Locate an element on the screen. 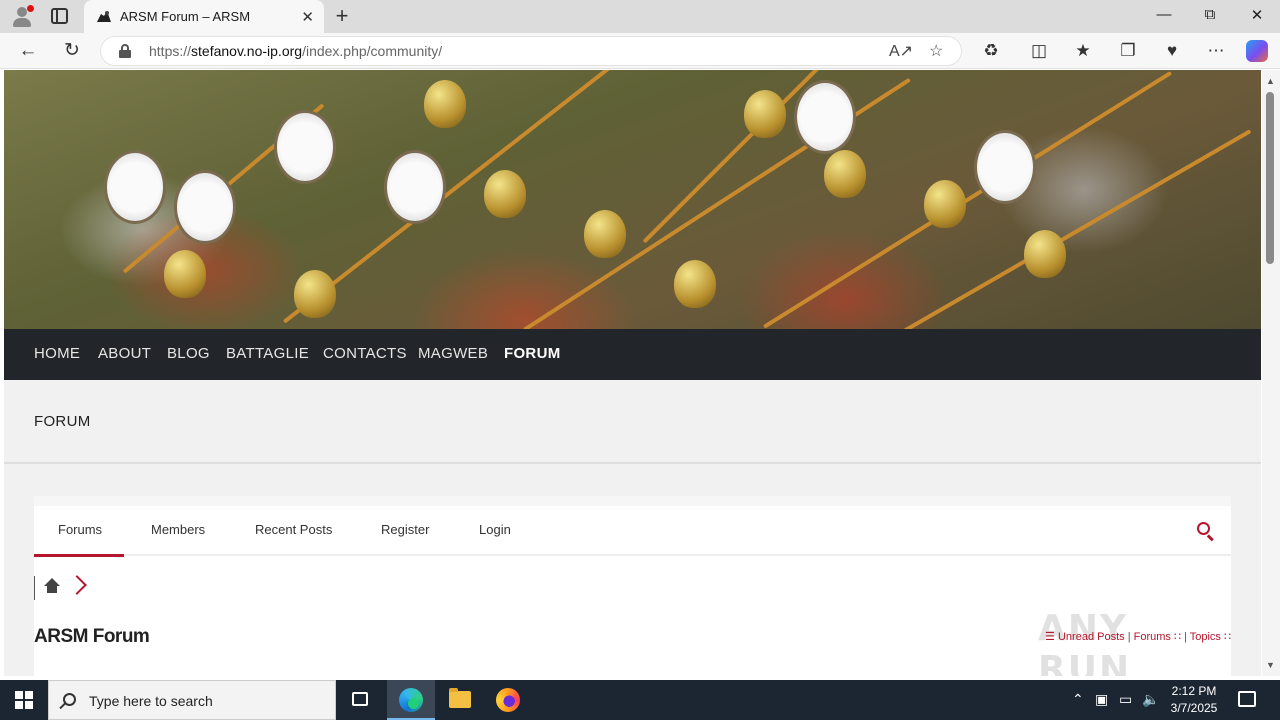  forum-search-icon is located at coordinates (1206, 532).